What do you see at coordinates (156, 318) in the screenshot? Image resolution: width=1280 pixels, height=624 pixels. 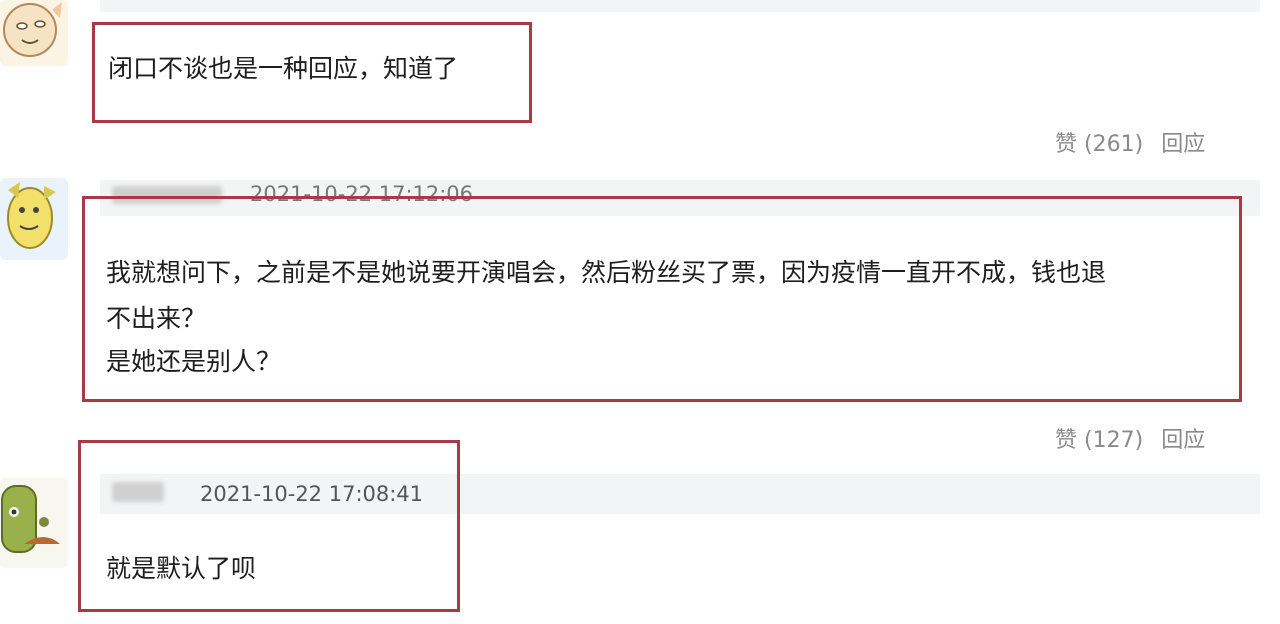 I see `comment-text-line: 不出来？` at bounding box center [156, 318].